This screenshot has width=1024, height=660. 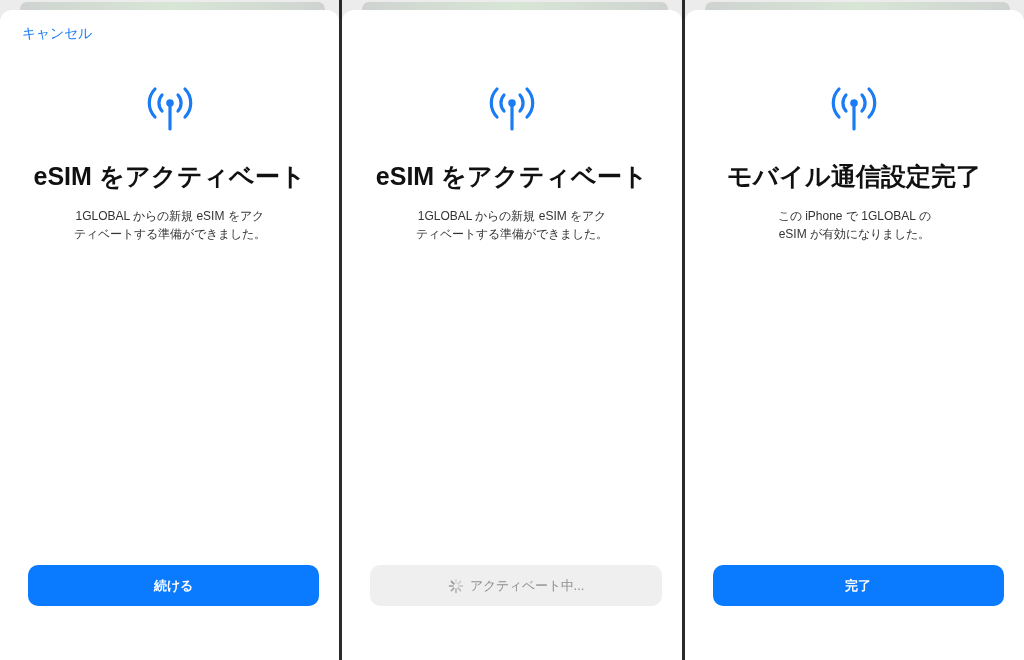 What do you see at coordinates (854, 176) in the screenshot?
I see `screen-title: モバイル通信設定完了` at bounding box center [854, 176].